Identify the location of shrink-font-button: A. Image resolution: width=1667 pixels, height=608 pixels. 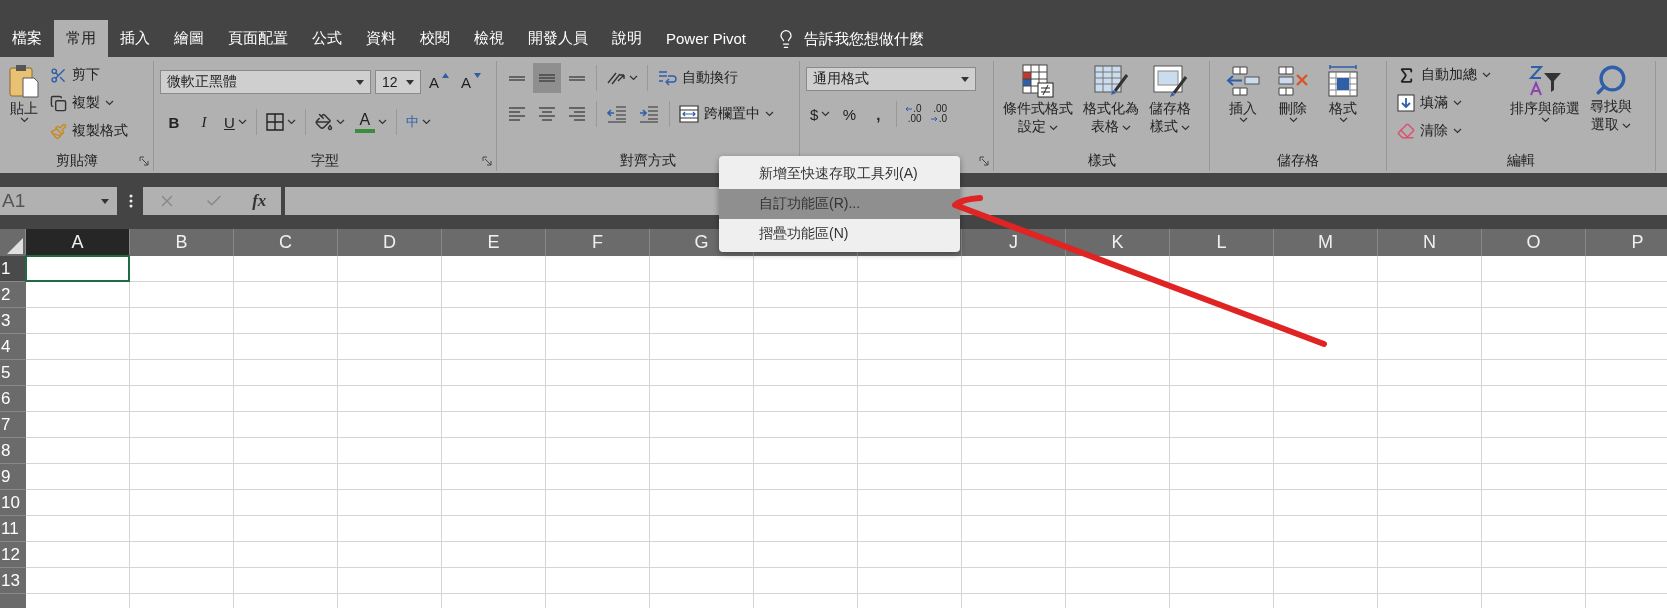
(471, 82).